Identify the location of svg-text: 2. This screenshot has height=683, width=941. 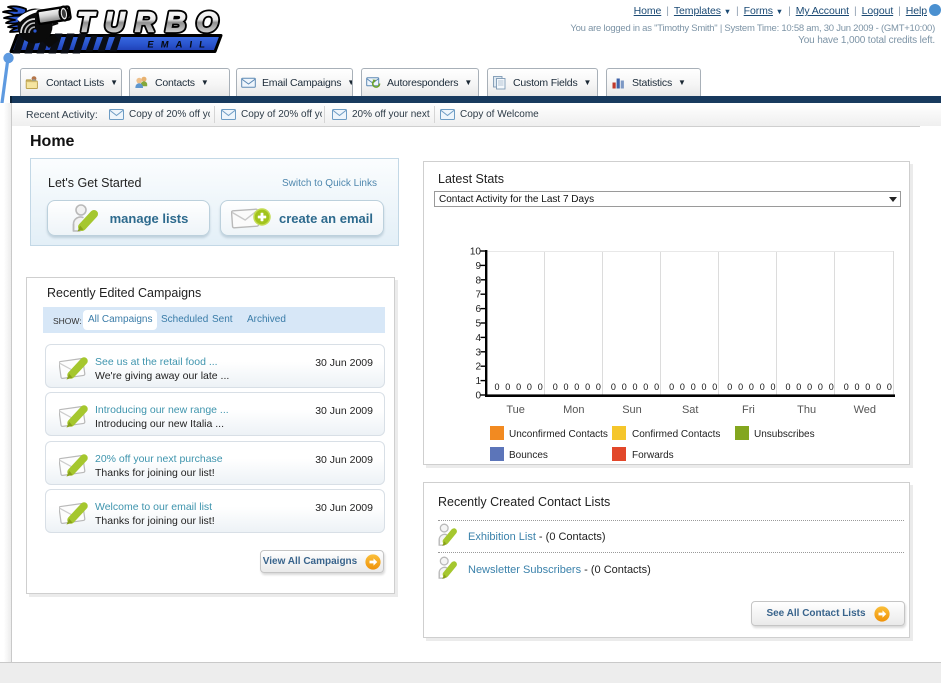
(478, 367).